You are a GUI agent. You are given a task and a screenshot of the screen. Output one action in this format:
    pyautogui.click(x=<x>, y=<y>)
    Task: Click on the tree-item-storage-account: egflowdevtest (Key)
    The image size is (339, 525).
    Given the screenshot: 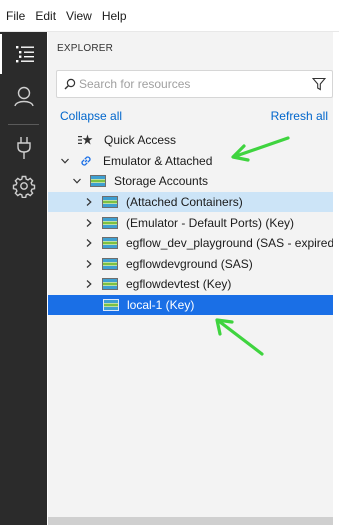 What is the action you would take?
    pyautogui.click(x=193, y=284)
    